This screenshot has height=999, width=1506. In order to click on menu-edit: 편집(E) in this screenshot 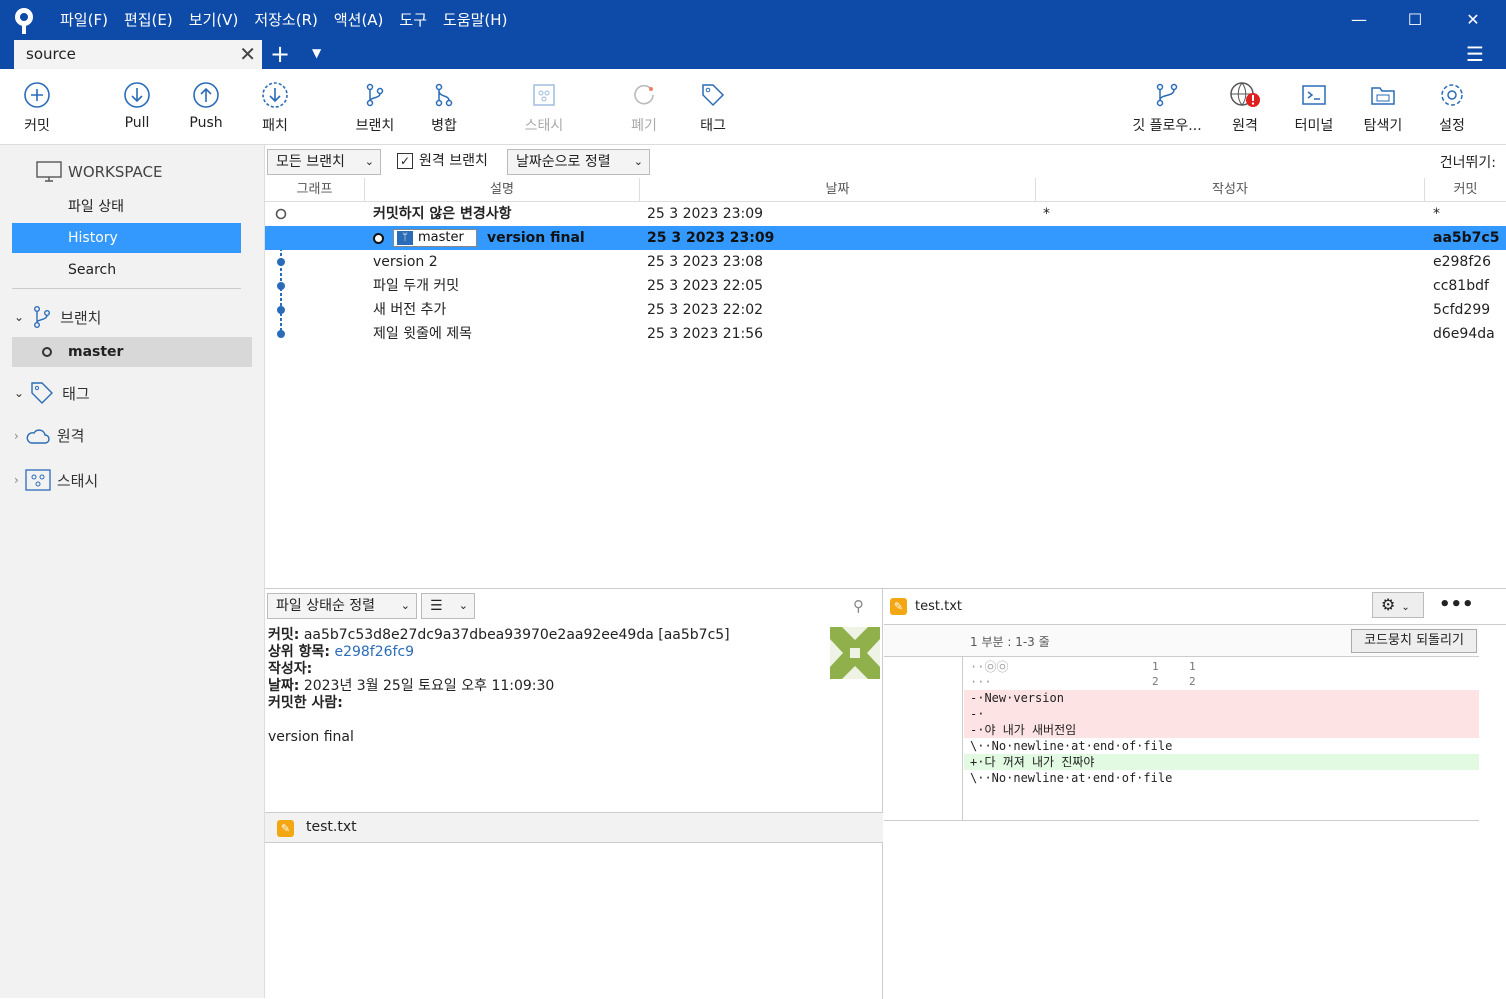, I will do `click(148, 20)`.